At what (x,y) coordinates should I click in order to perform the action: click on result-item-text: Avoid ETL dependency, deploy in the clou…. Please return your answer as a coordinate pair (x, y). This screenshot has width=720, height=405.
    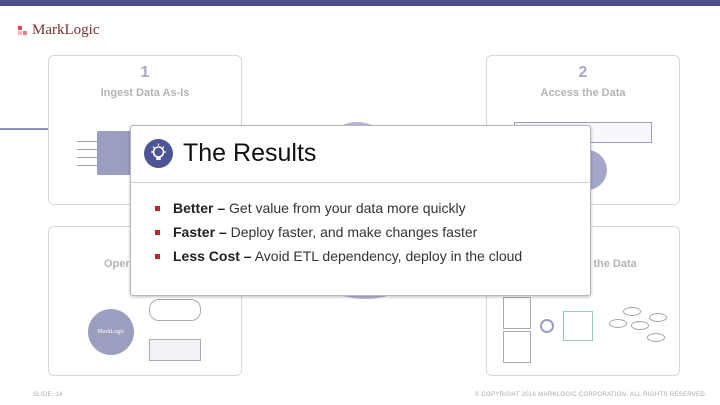
    Looking at the image, I should click on (387, 256).